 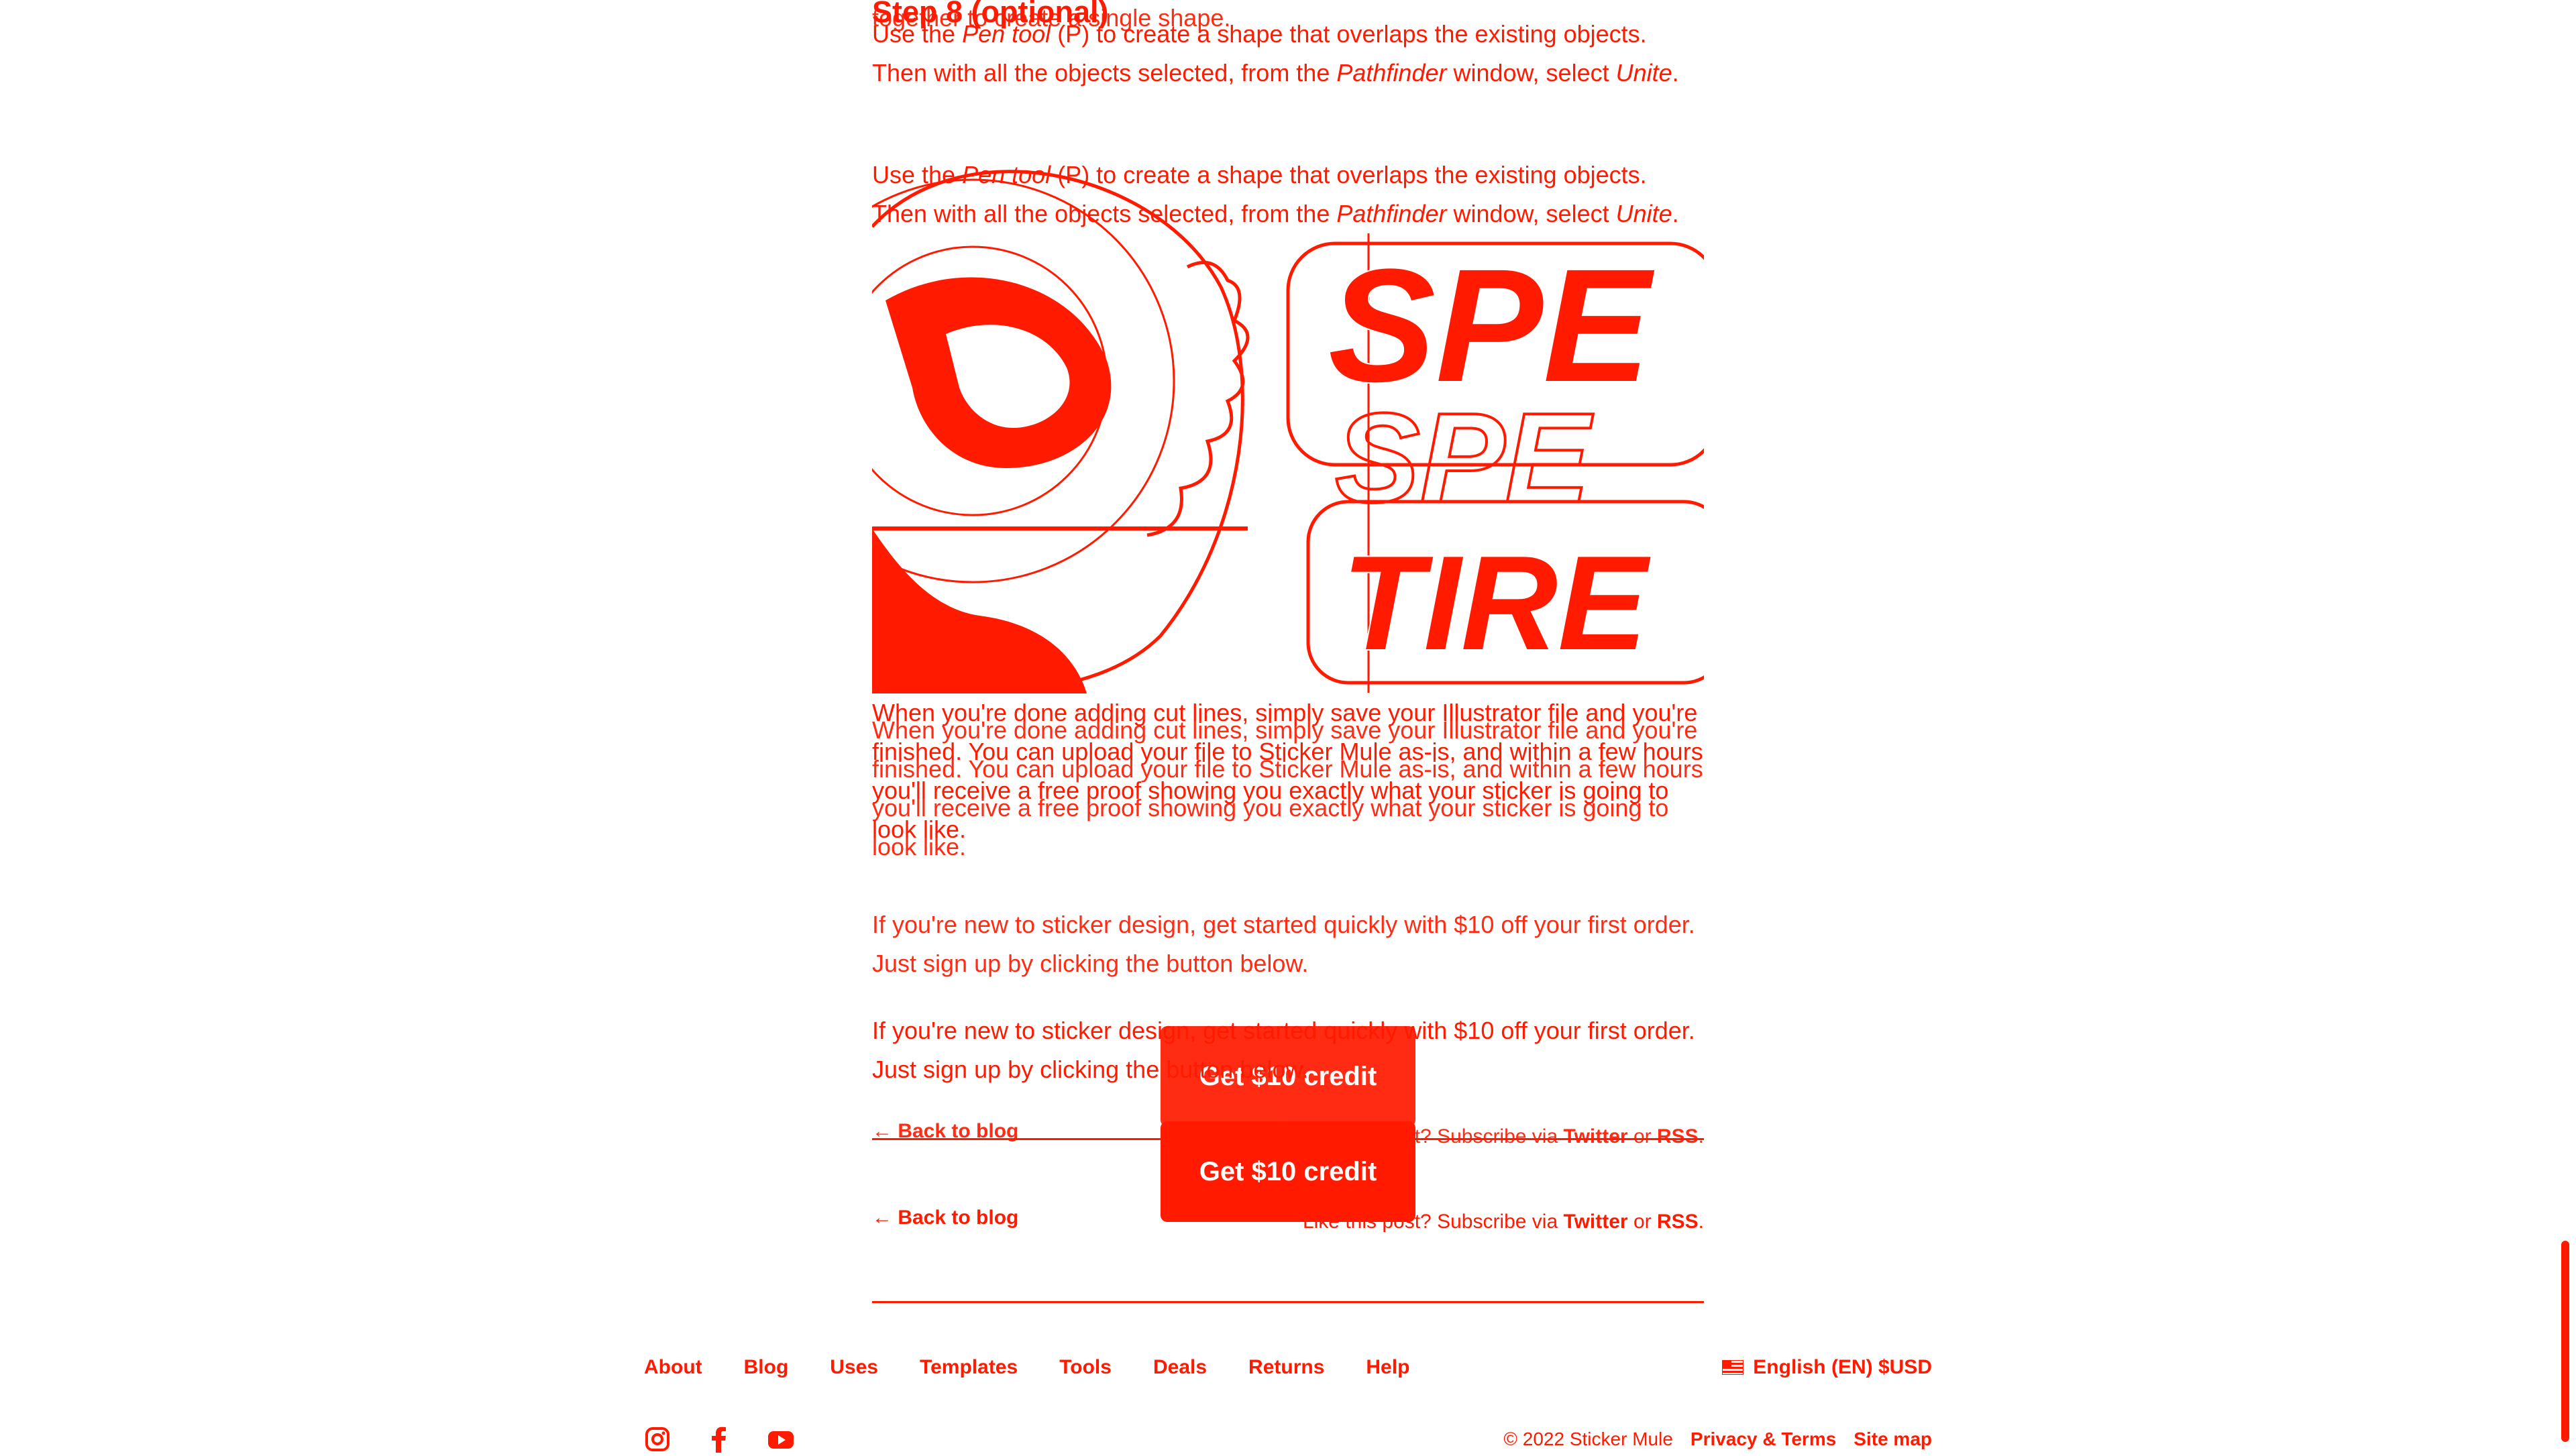 I want to click on page-scrollbar, so click(x=2566, y=1334).